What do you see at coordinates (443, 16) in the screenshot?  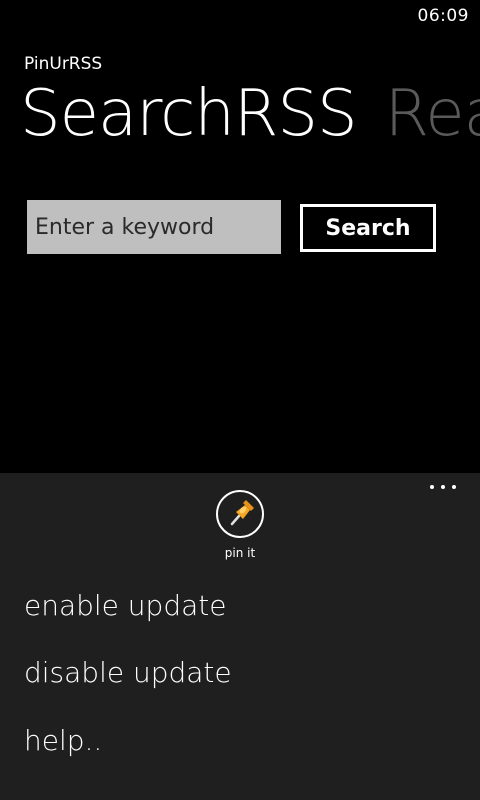 I see `status-bar-time: 06:09` at bounding box center [443, 16].